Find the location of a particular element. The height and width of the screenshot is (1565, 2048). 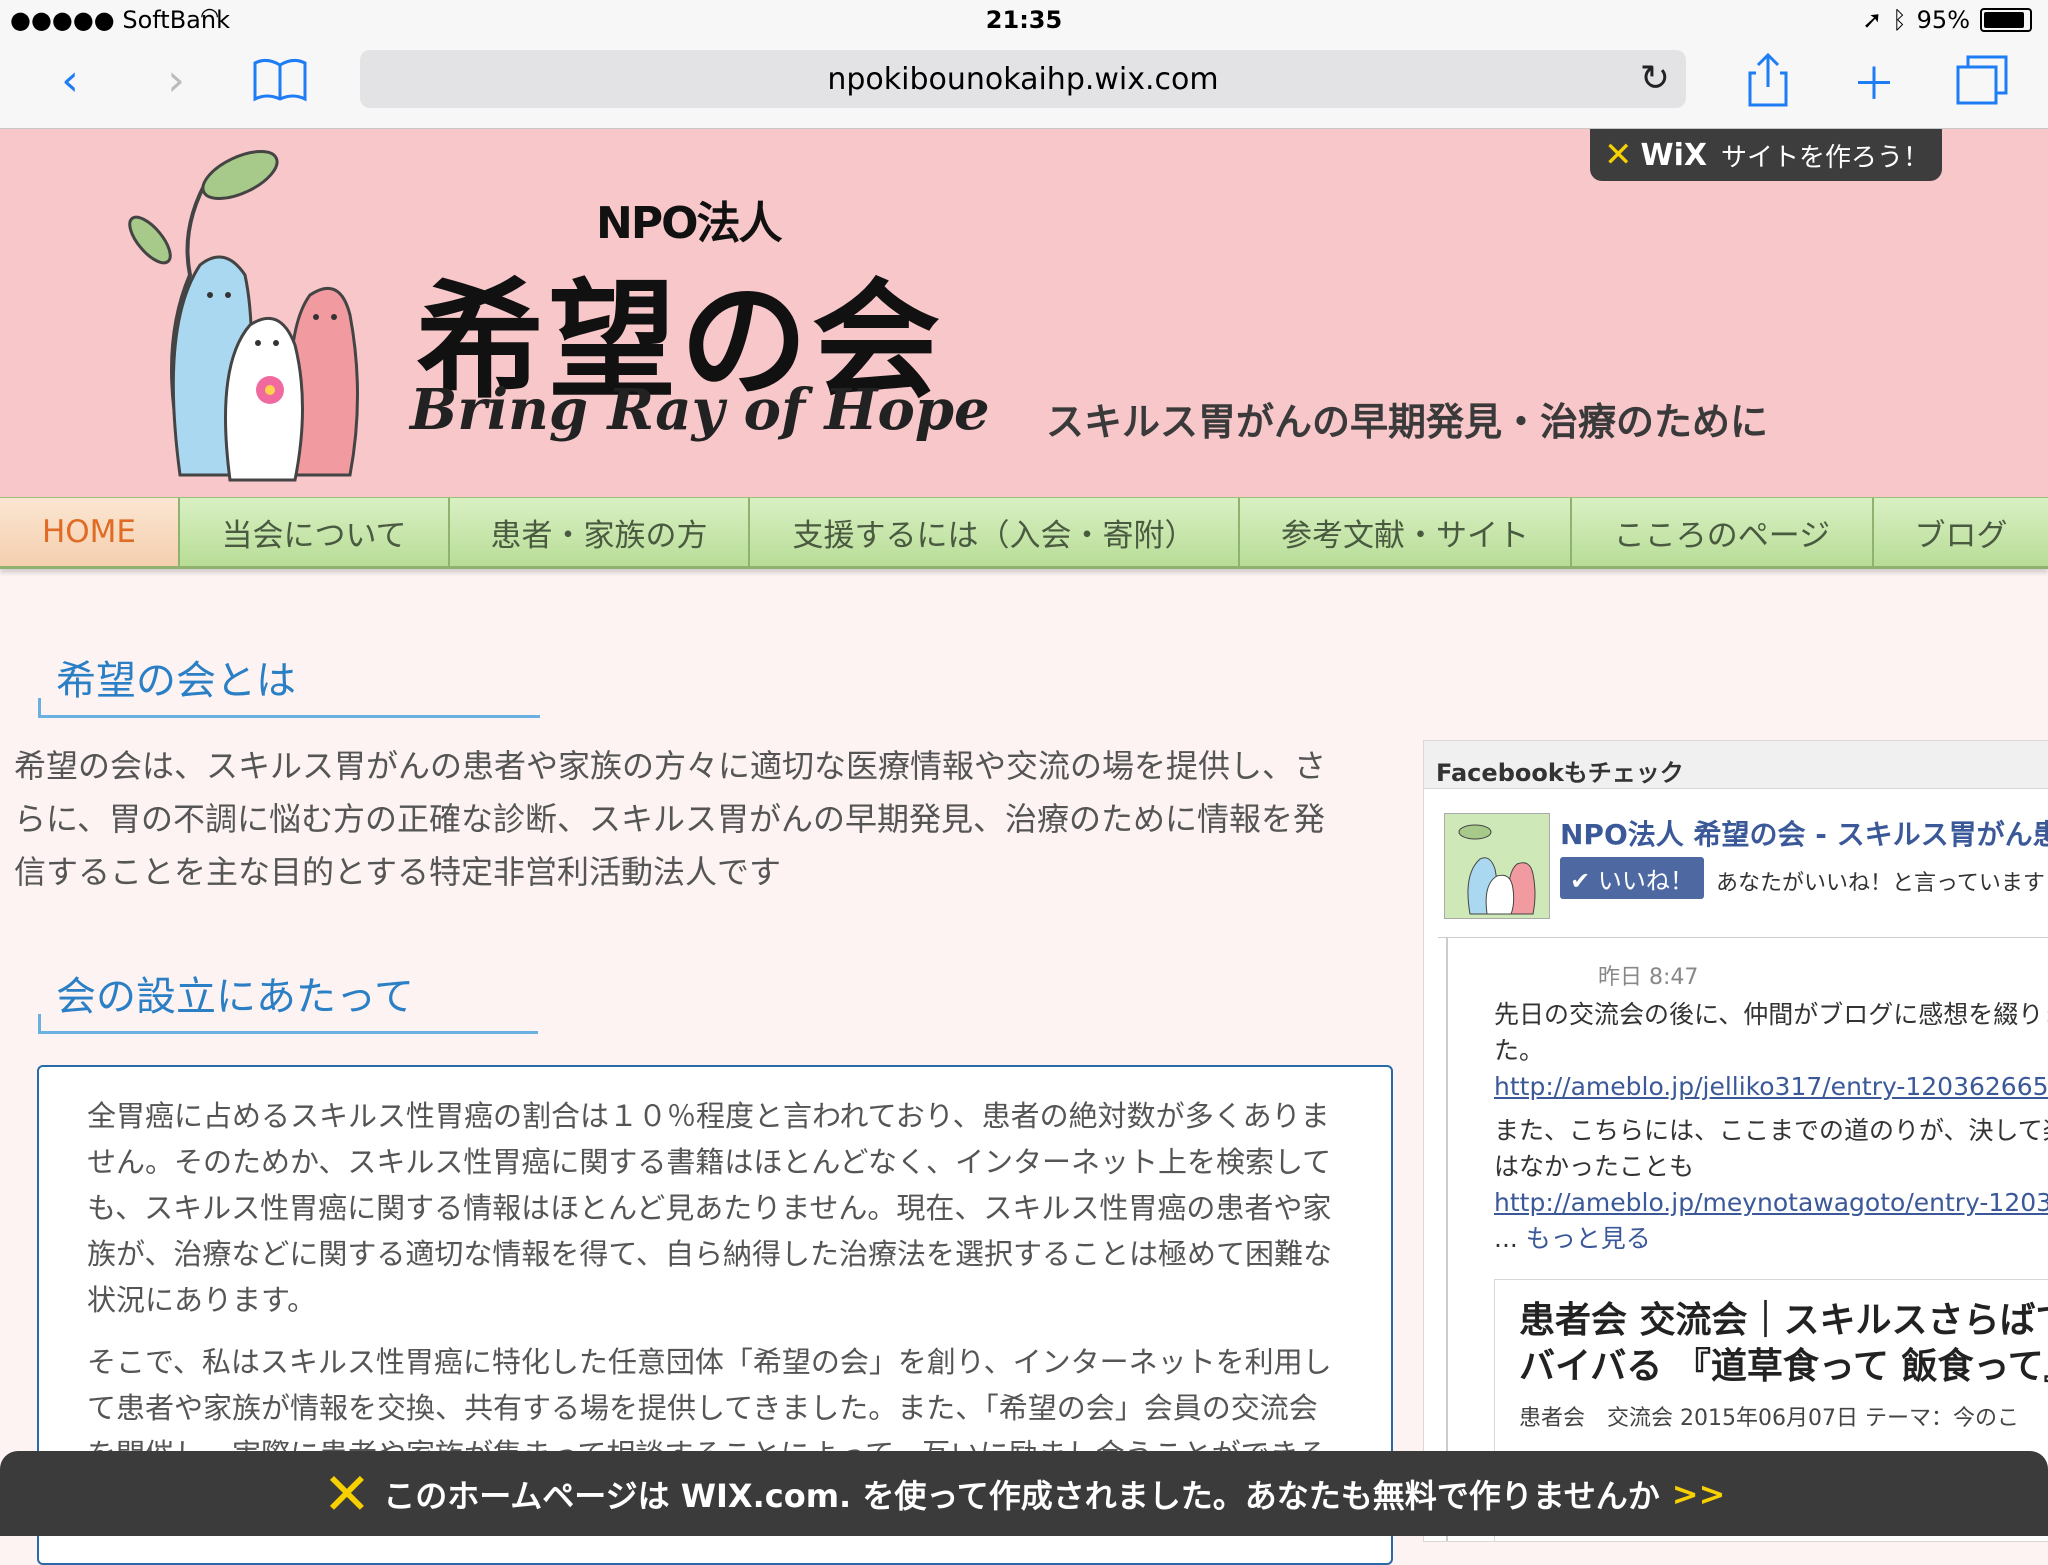

founding-heading: 会の設立にあたって is located at coordinates (288, 999).